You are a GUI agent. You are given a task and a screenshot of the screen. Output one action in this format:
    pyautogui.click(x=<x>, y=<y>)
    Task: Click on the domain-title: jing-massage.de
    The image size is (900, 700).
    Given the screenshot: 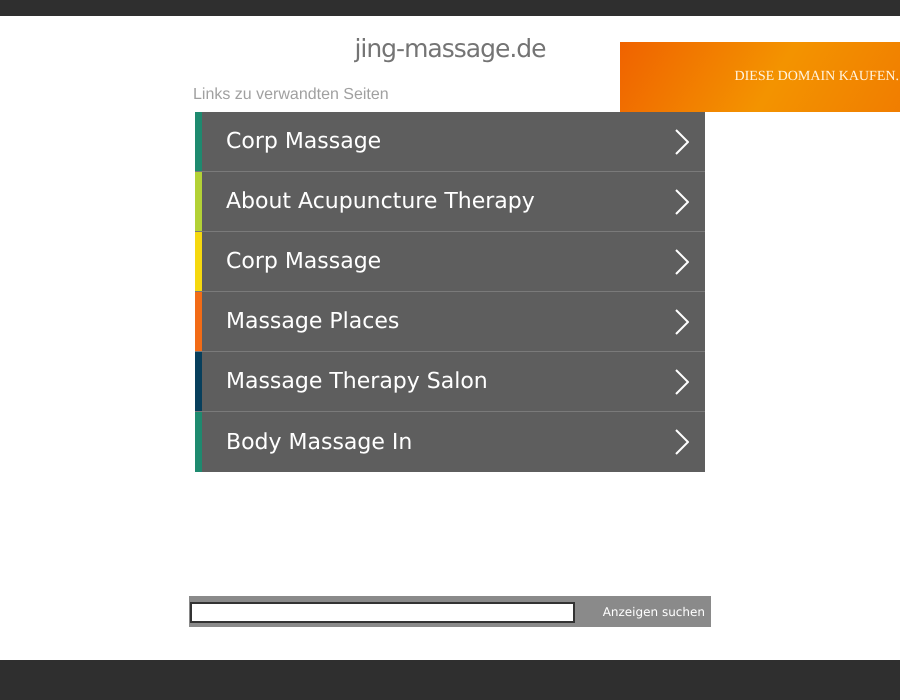 What is the action you would take?
    pyautogui.click(x=450, y=49)
    